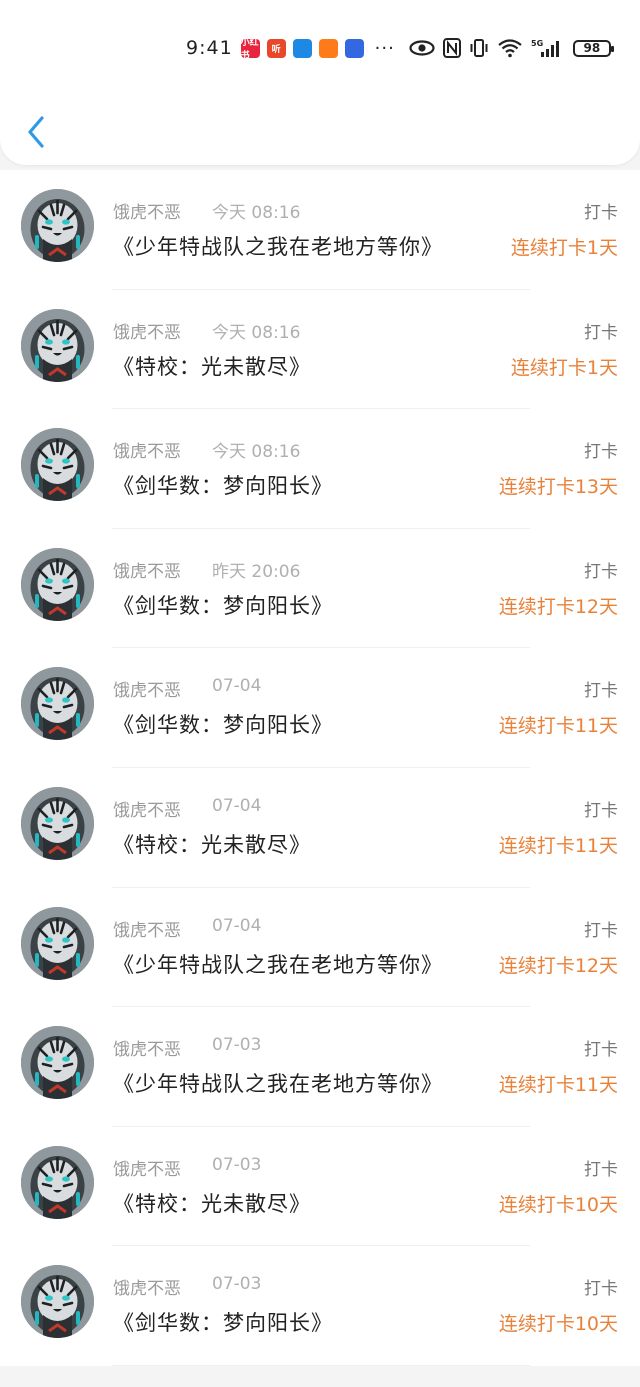  What do you see at coordinates (510, 48) in the screenshot?
I see `wifi-icon` at bounding box center [510, 48].